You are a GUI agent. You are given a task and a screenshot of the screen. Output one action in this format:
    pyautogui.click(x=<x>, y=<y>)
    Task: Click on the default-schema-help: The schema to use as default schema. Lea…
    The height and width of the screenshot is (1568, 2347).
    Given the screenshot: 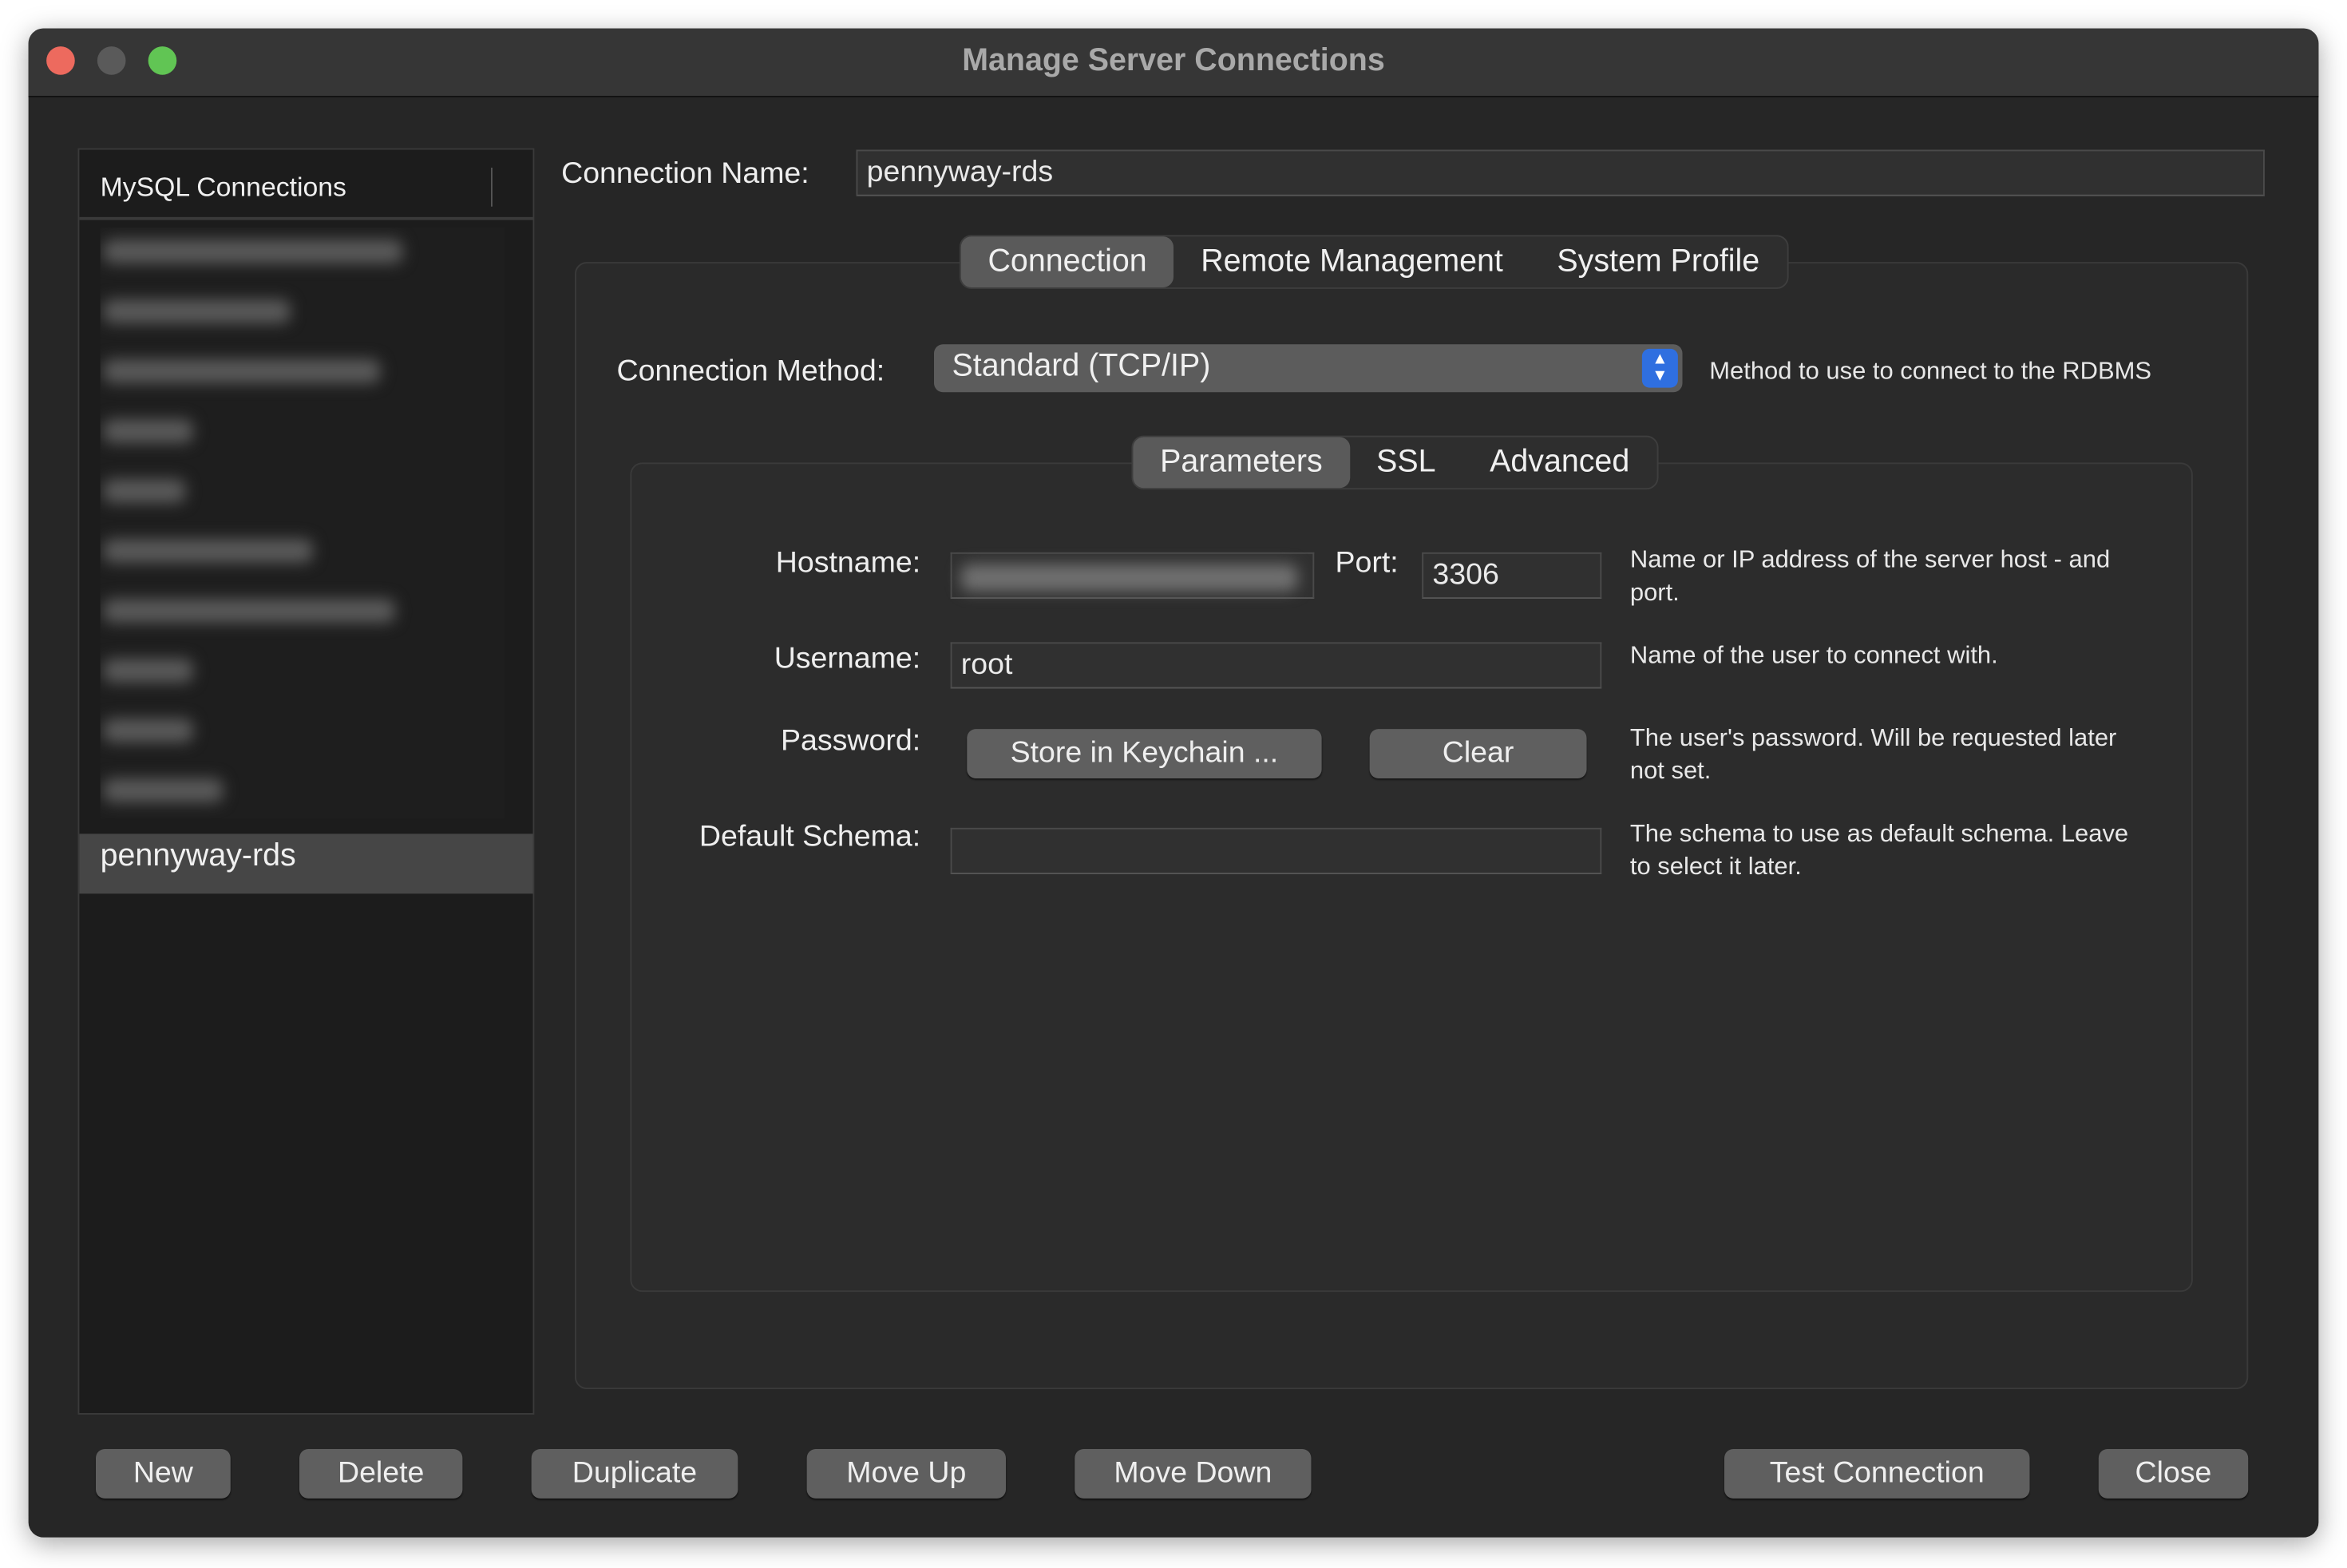 What is the action you would take?
    pyautogui.click(x=1879, y=850)
    